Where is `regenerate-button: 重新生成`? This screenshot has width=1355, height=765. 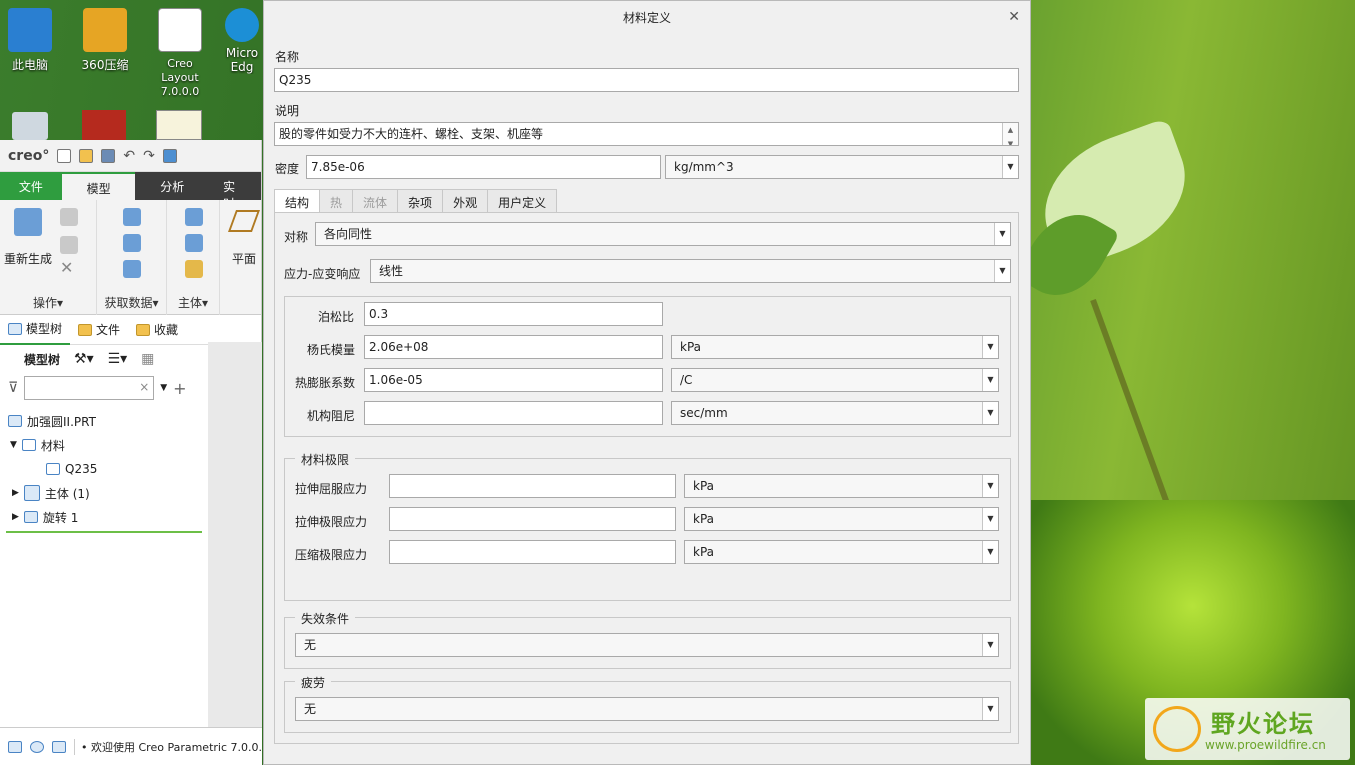 regenerate-button: 重新生成 is located at coordinates (28, 258).